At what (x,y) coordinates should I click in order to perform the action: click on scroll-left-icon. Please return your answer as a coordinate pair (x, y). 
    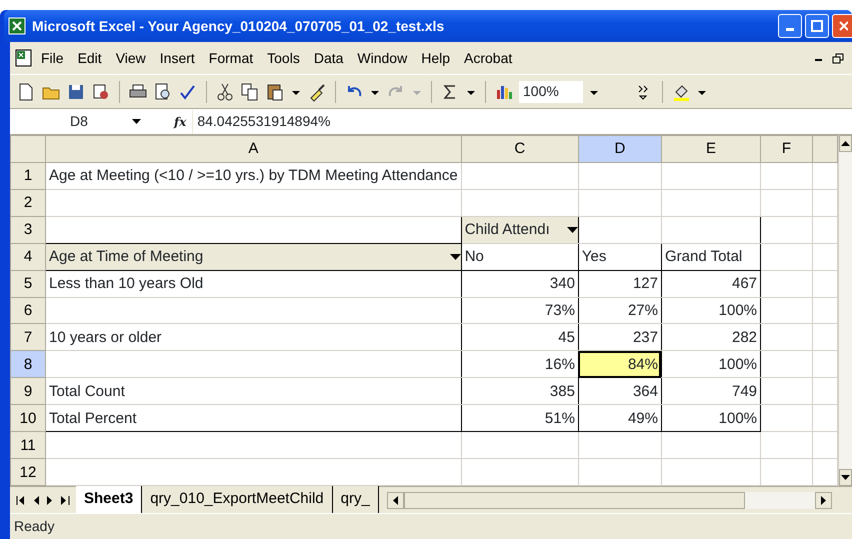
    Looking at the image, I should click on (395, 500).